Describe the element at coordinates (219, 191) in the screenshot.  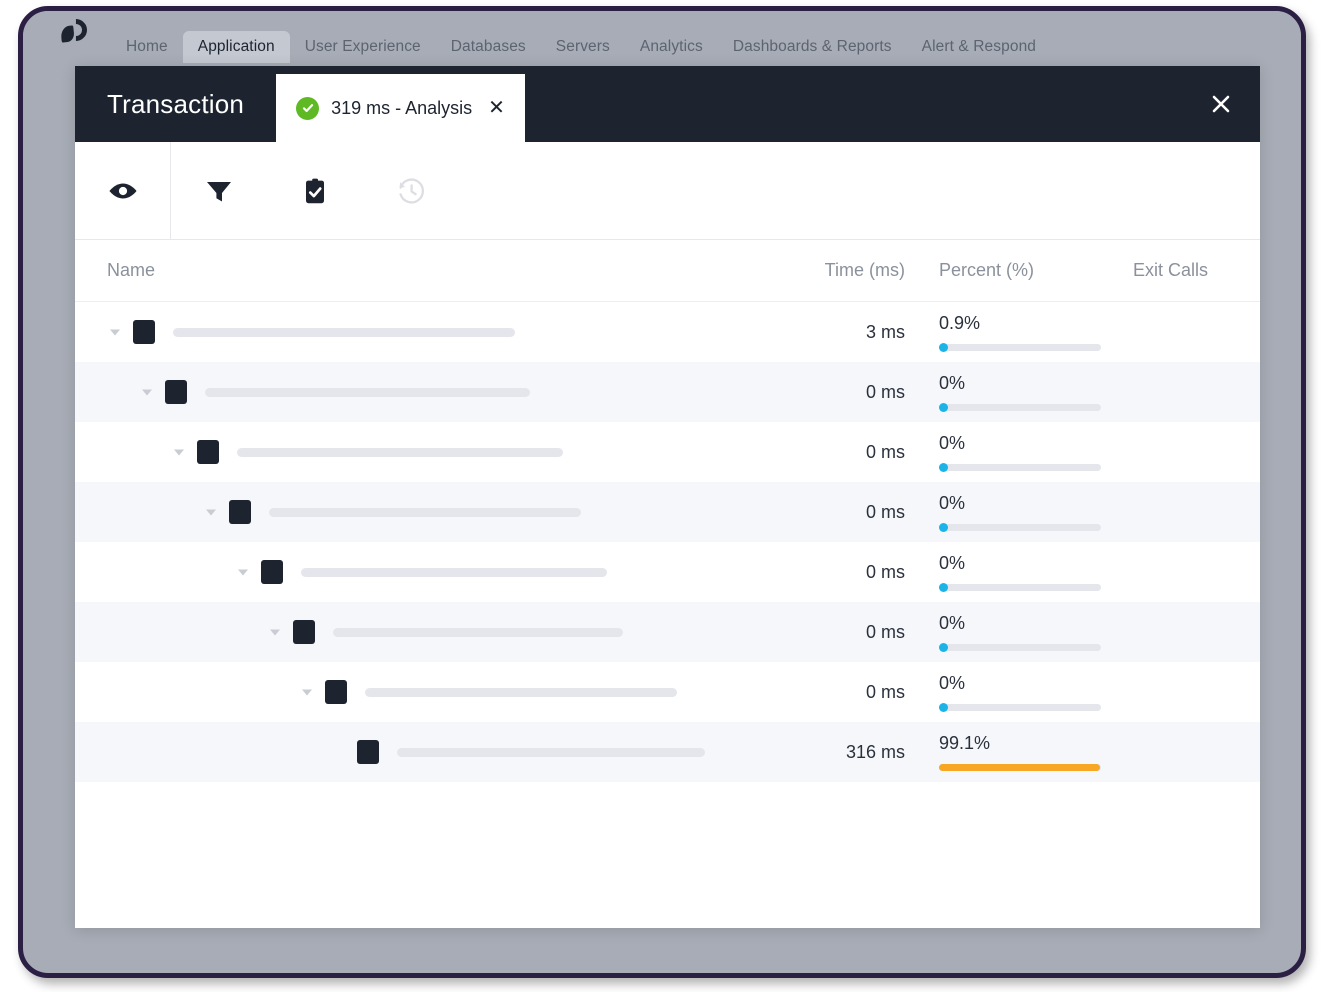
I see `filter-funnel-button` at that location.